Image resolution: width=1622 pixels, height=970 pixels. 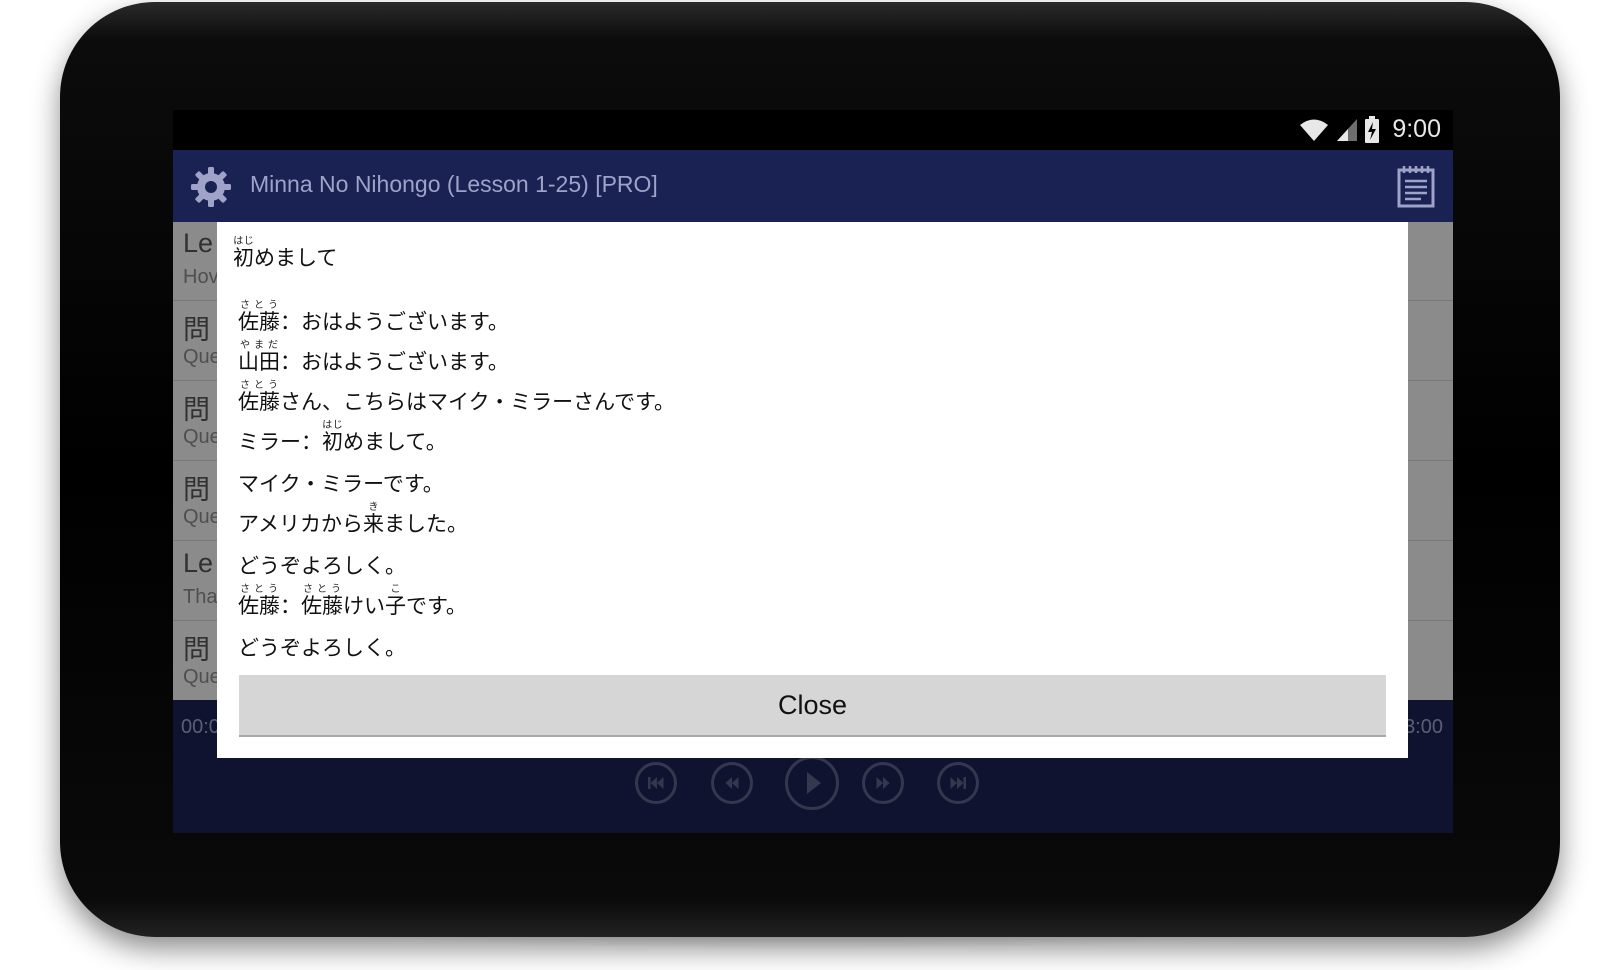 What do you see at coordinates (812, 706) in the screenshot?
I see `close-button: Close` at bounding box center [812, 706].